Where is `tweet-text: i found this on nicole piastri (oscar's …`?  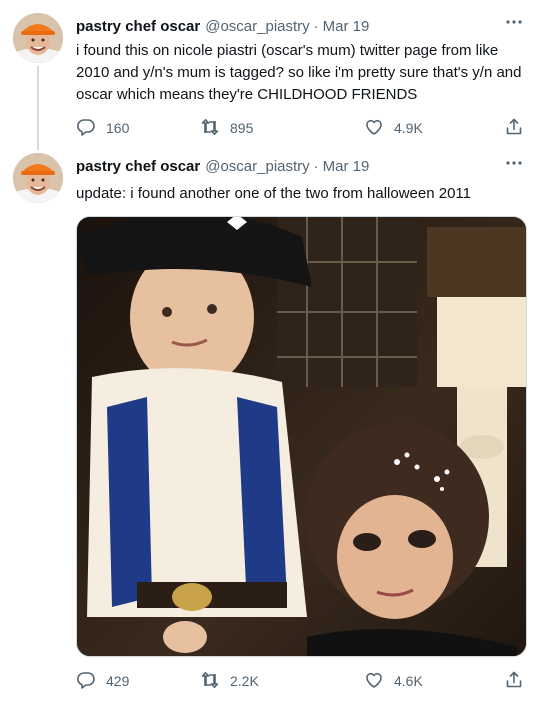 tweet-text: i found this on nicole piastri (oscar's … is located at coordinates (299, 72).